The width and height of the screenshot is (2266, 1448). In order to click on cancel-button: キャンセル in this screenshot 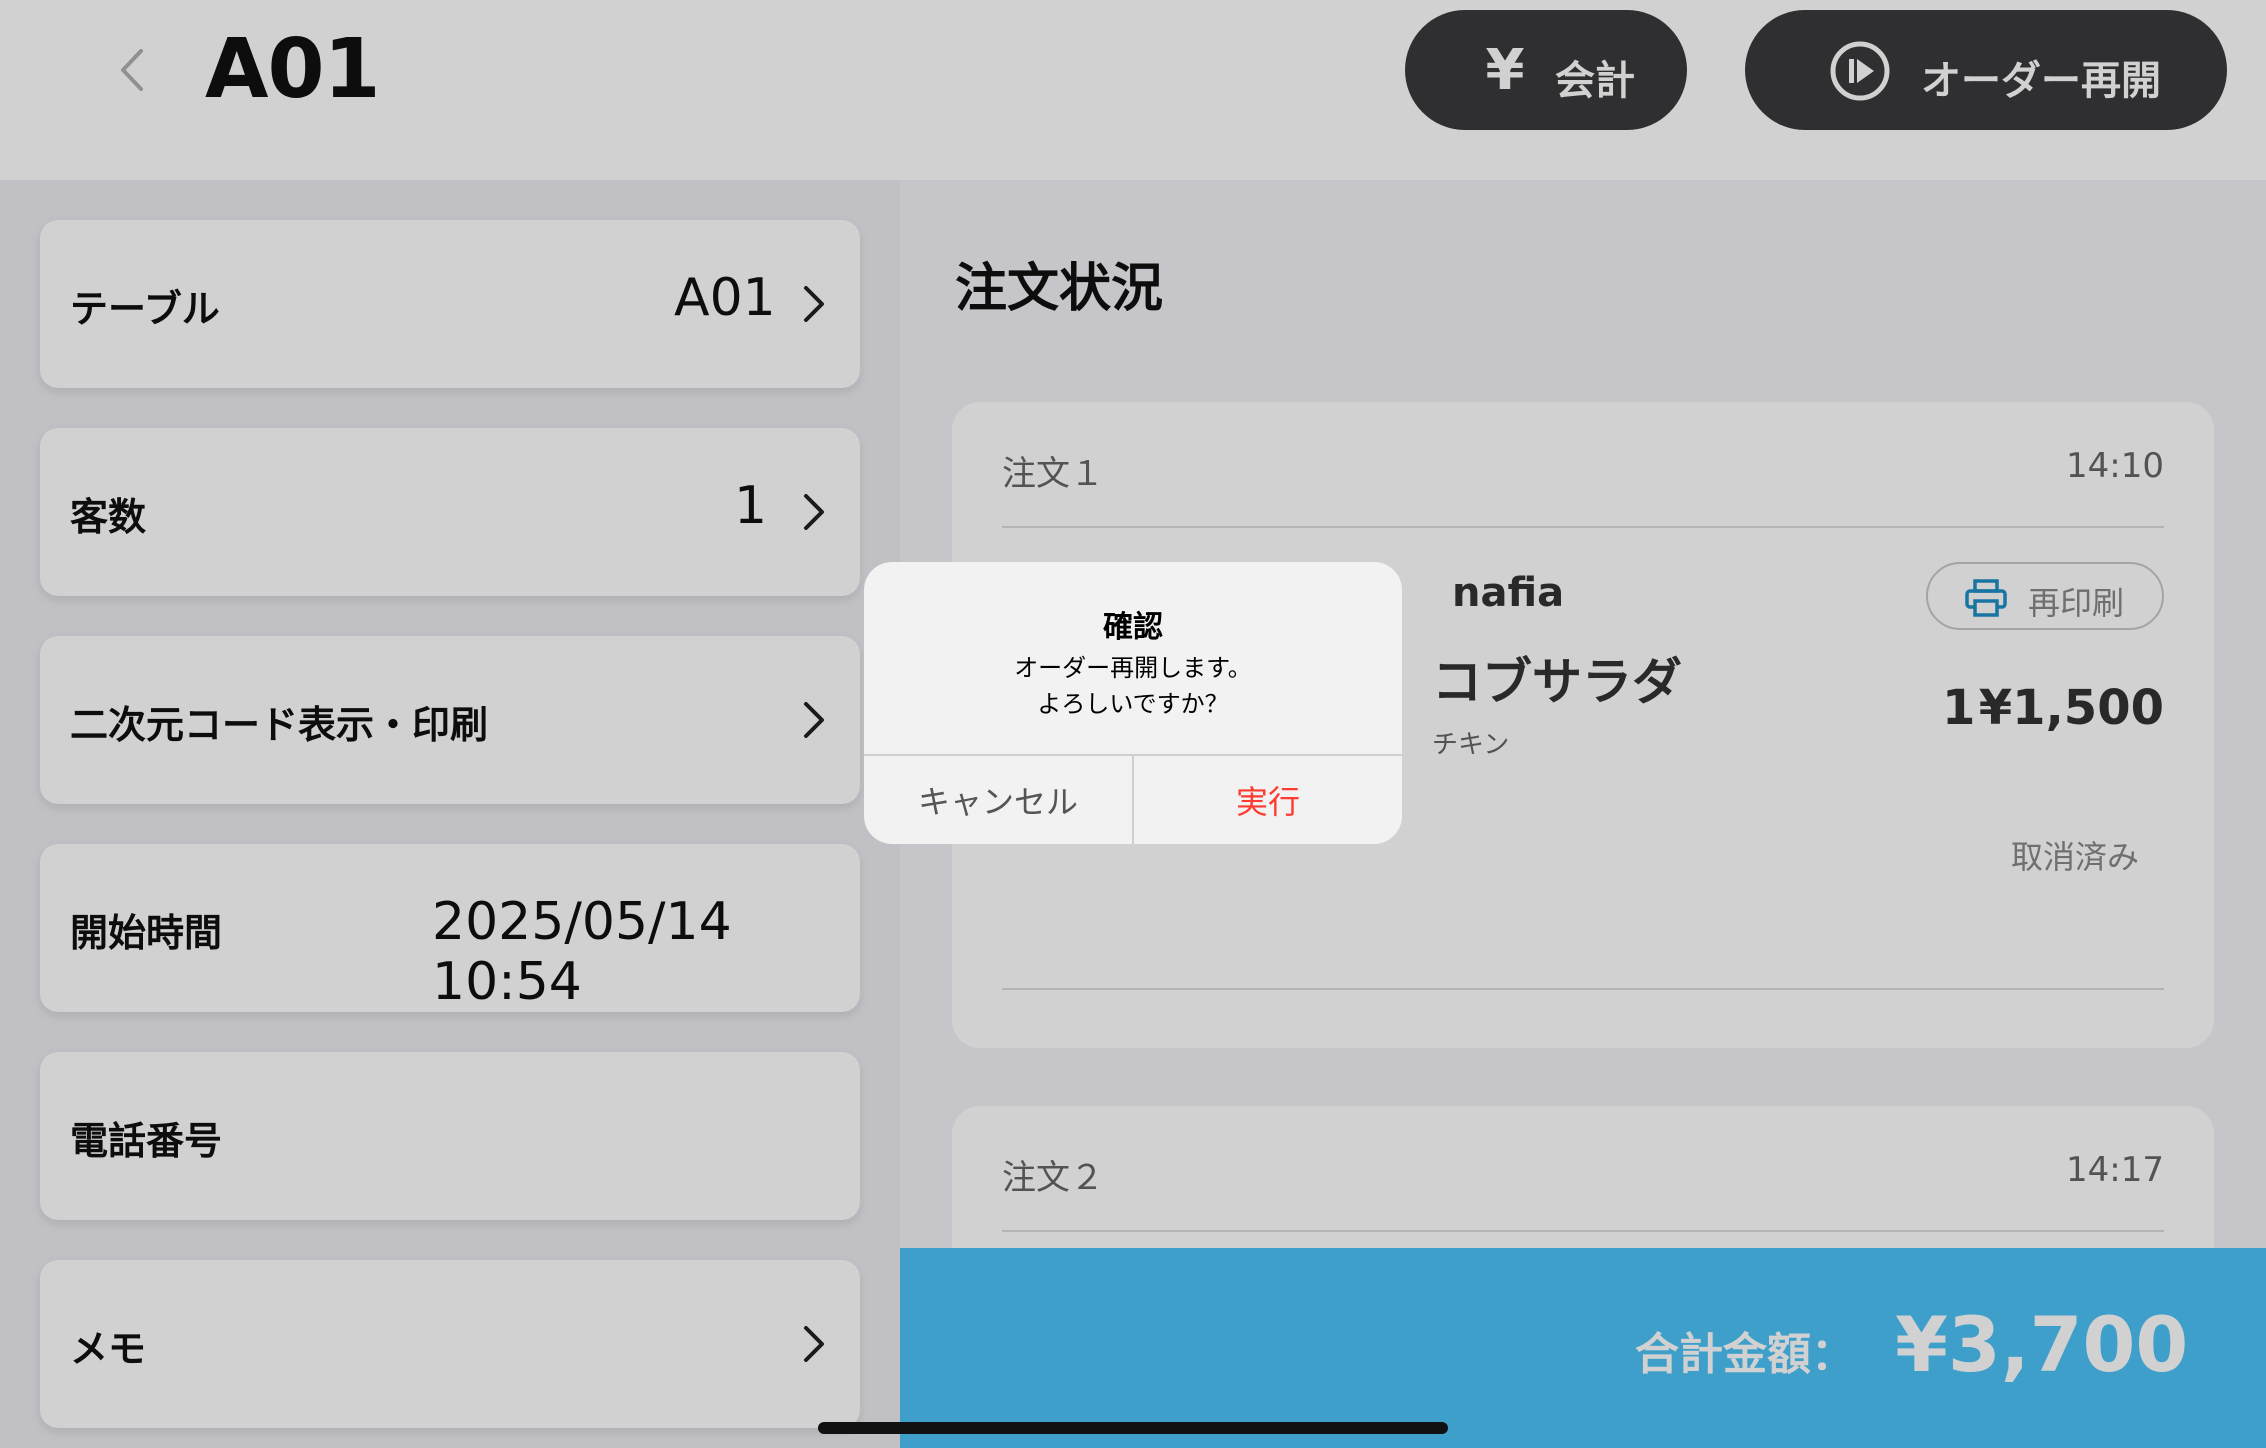, I will do `click(998, 800)`.